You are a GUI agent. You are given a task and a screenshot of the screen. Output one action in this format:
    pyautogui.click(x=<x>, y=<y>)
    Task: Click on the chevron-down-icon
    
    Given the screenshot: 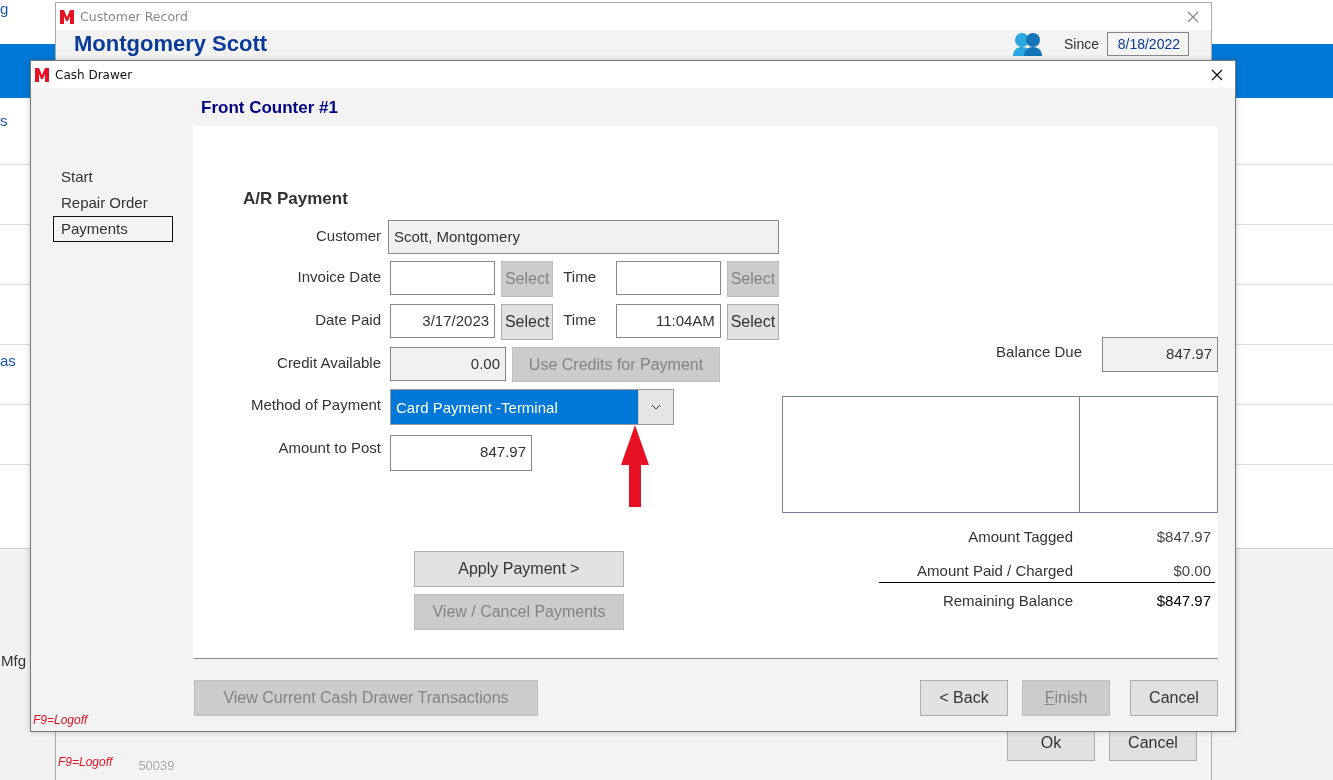 What is the action you would take?
    pyautogui.click(x=656, y=407)
    